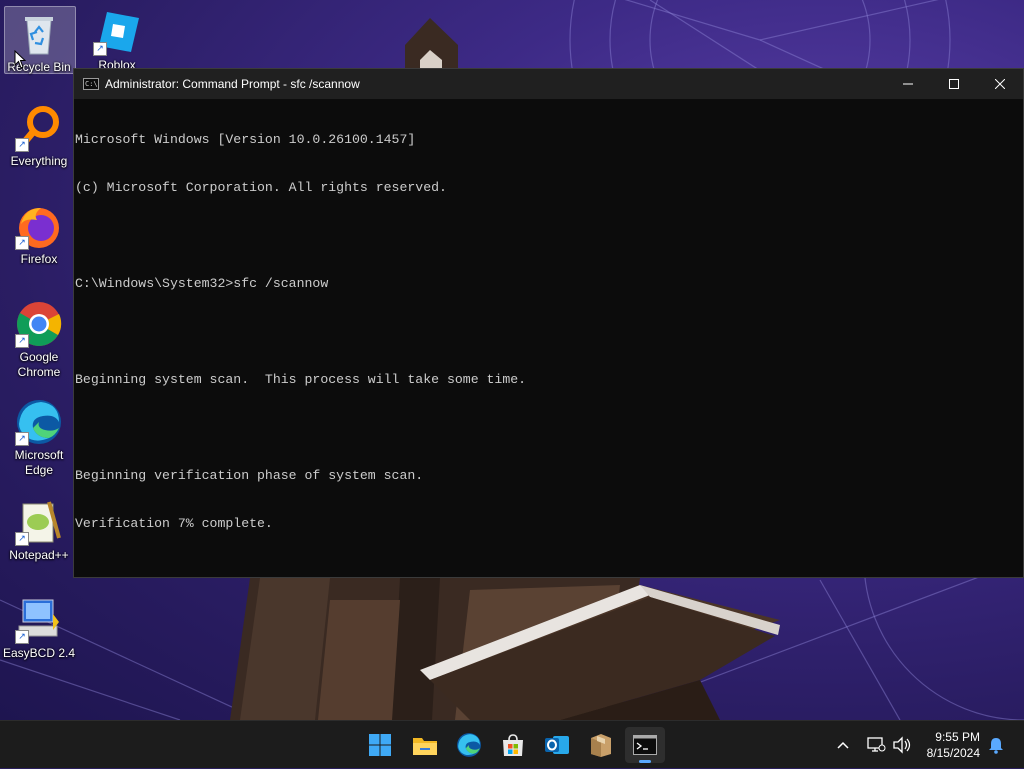 The height and width of the screenshot is (769, 1024). I want to click on windows-logo-icon, so click(380, 745).